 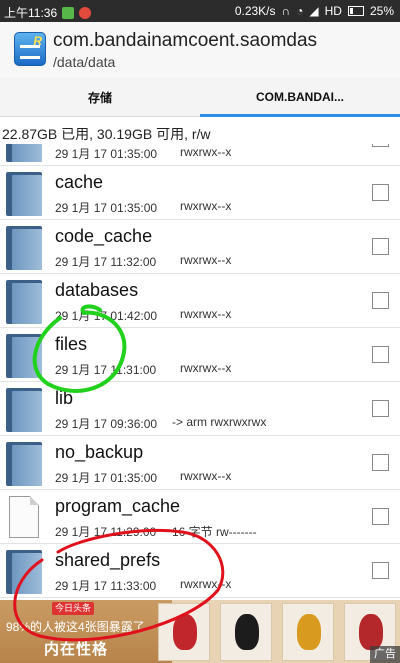 What do you see at coordinates (106, 532) in the screenshot?
I see `file-date: 29 1月 17 11:29:00` at bounding box center [106, 532].